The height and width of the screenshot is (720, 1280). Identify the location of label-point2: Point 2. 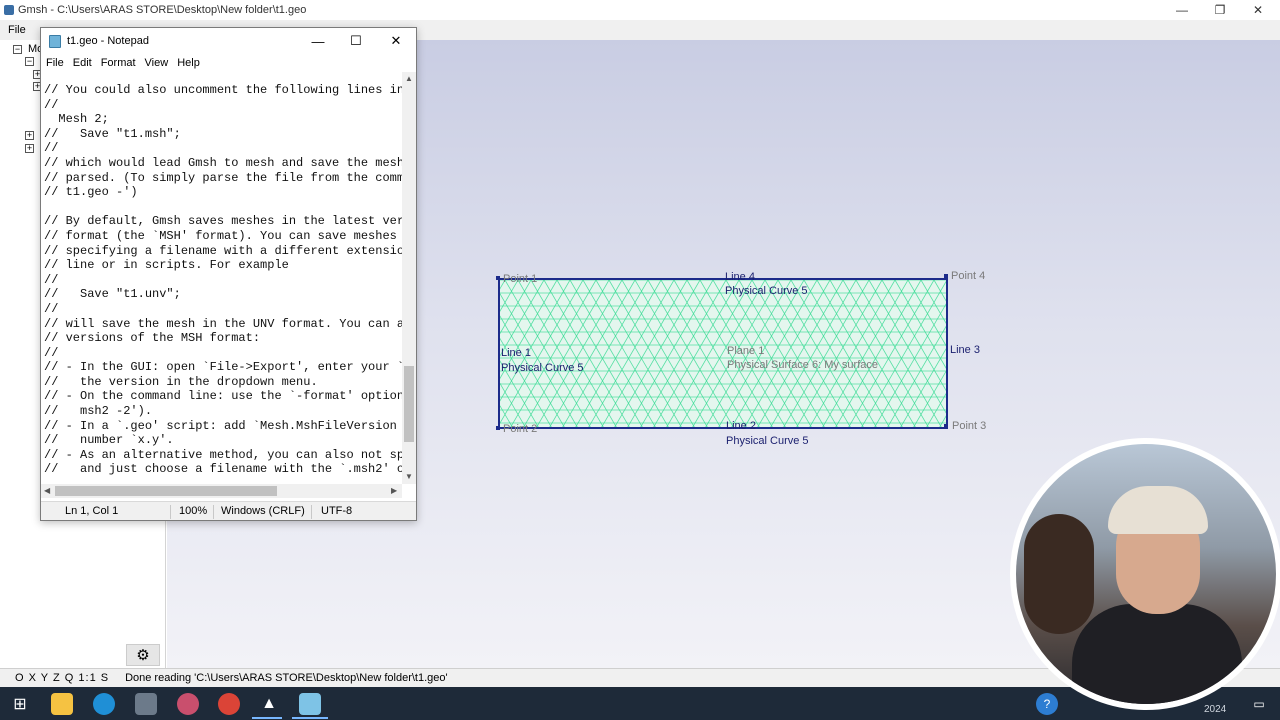
(520, 429).